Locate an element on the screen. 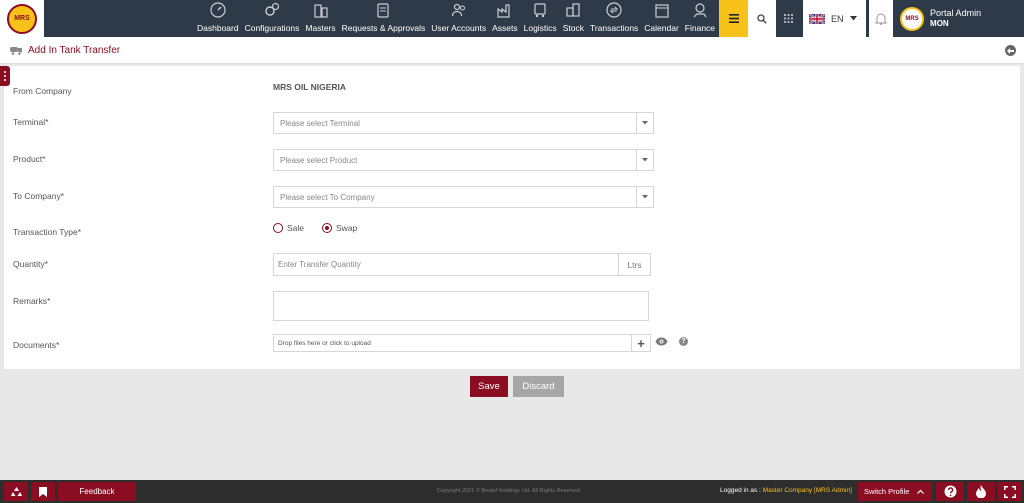  product-select: Please select Product is located at coordinates (463, 160).